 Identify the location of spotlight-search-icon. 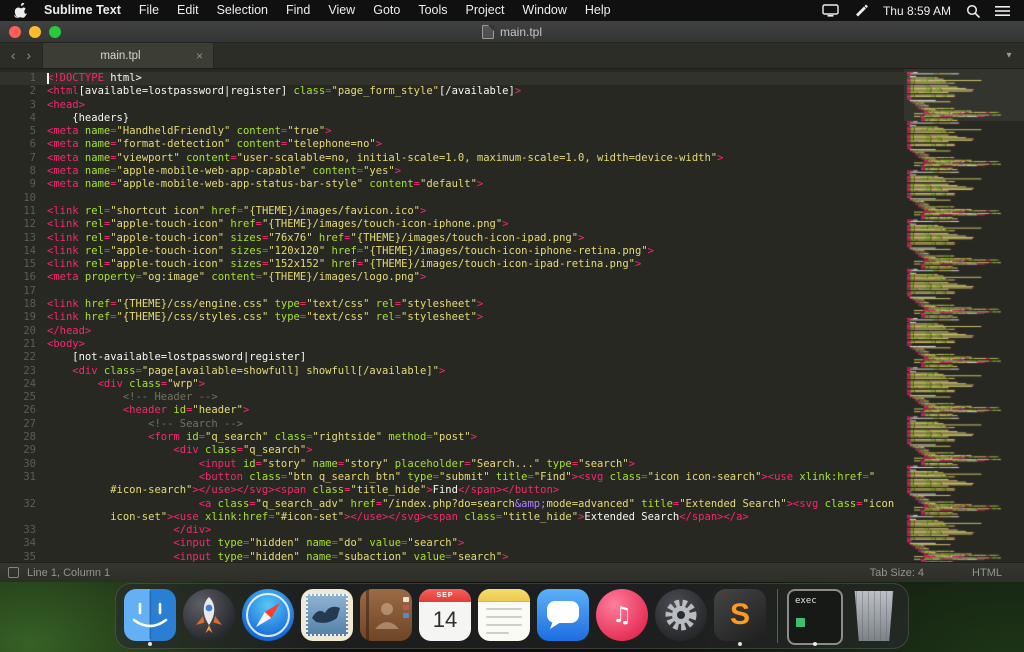
(973, 11).